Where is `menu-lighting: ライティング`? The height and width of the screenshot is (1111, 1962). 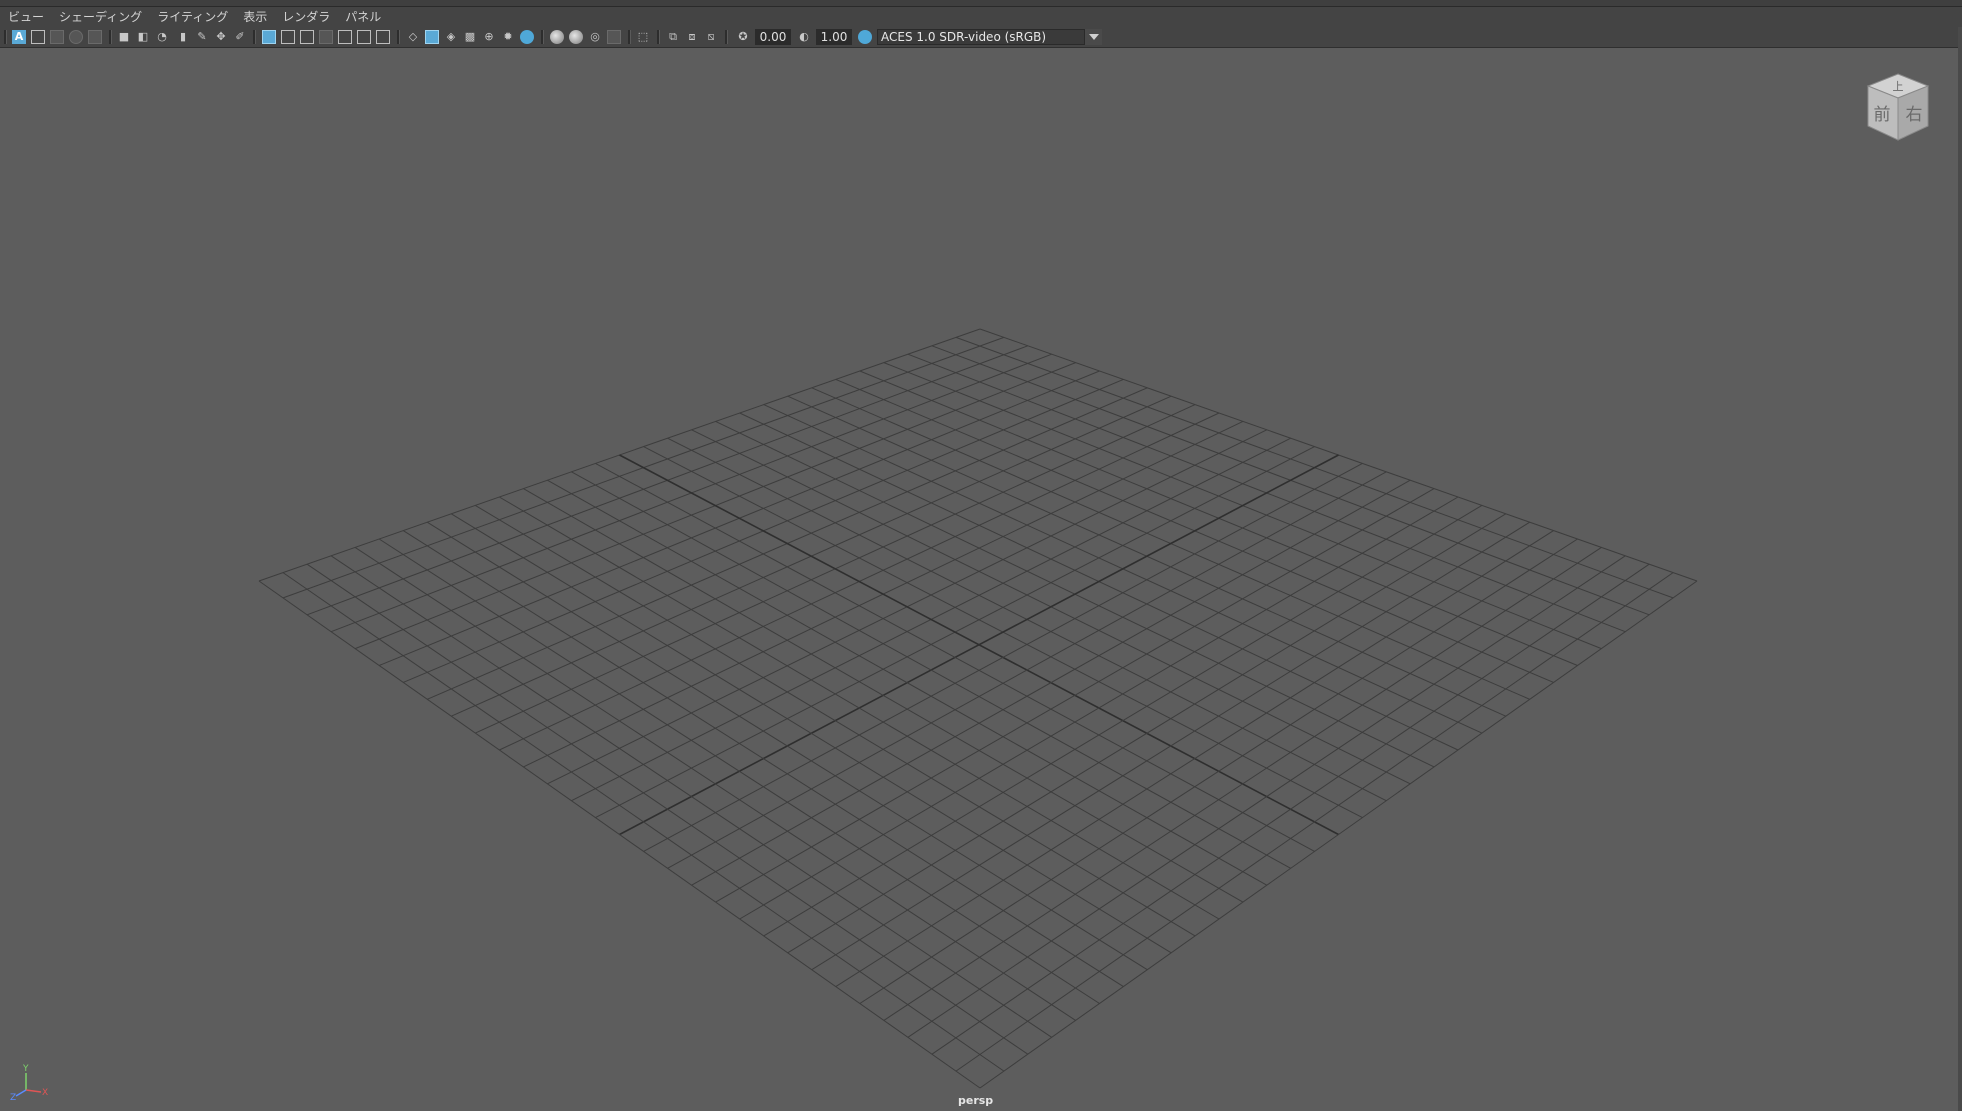 menu-lighting: ライティング is located at coordinates (192, 17).